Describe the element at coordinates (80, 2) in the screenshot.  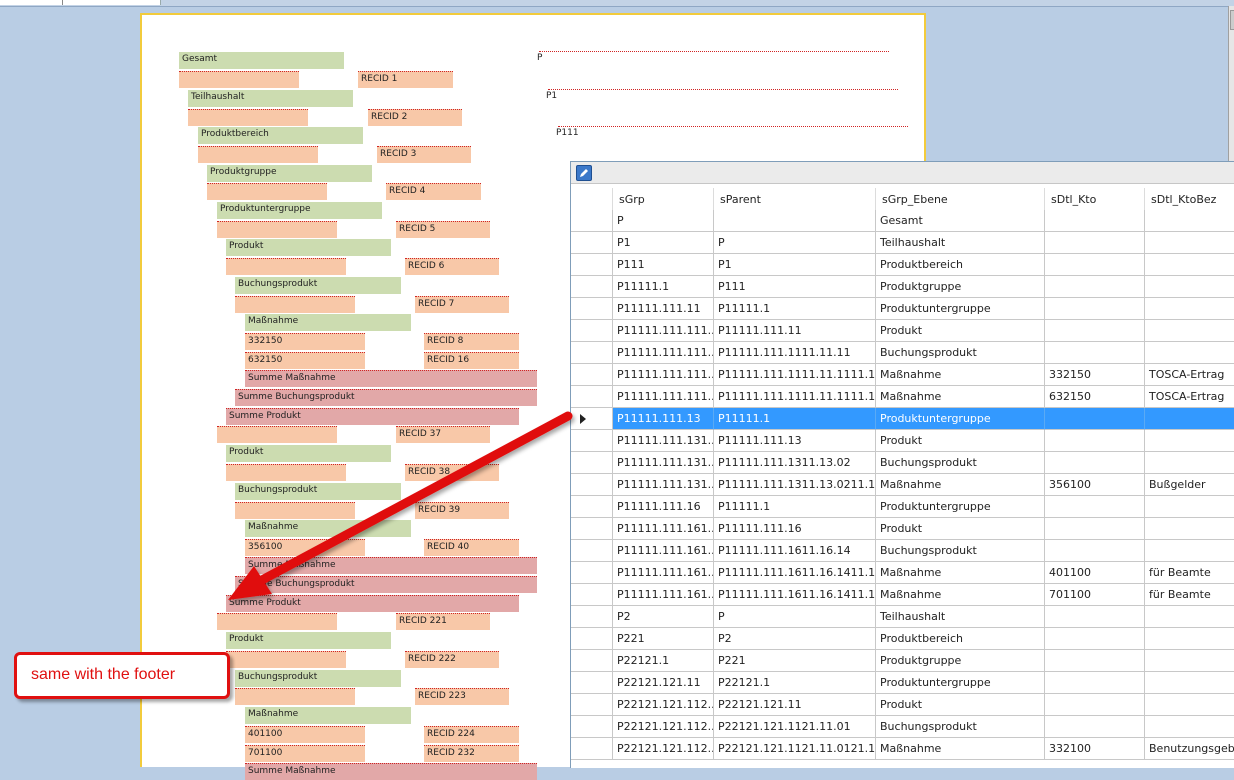
I see `document-tab` at that location.